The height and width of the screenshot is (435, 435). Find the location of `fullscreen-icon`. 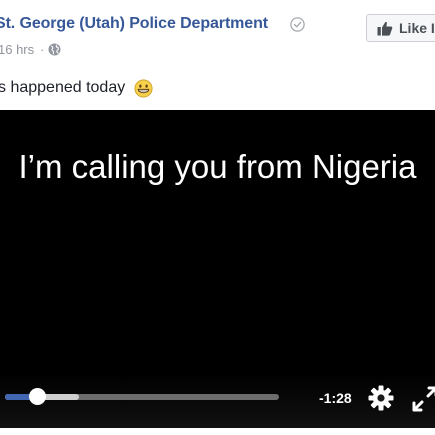

fullscreen-icon is located at coordinates (422, 399).